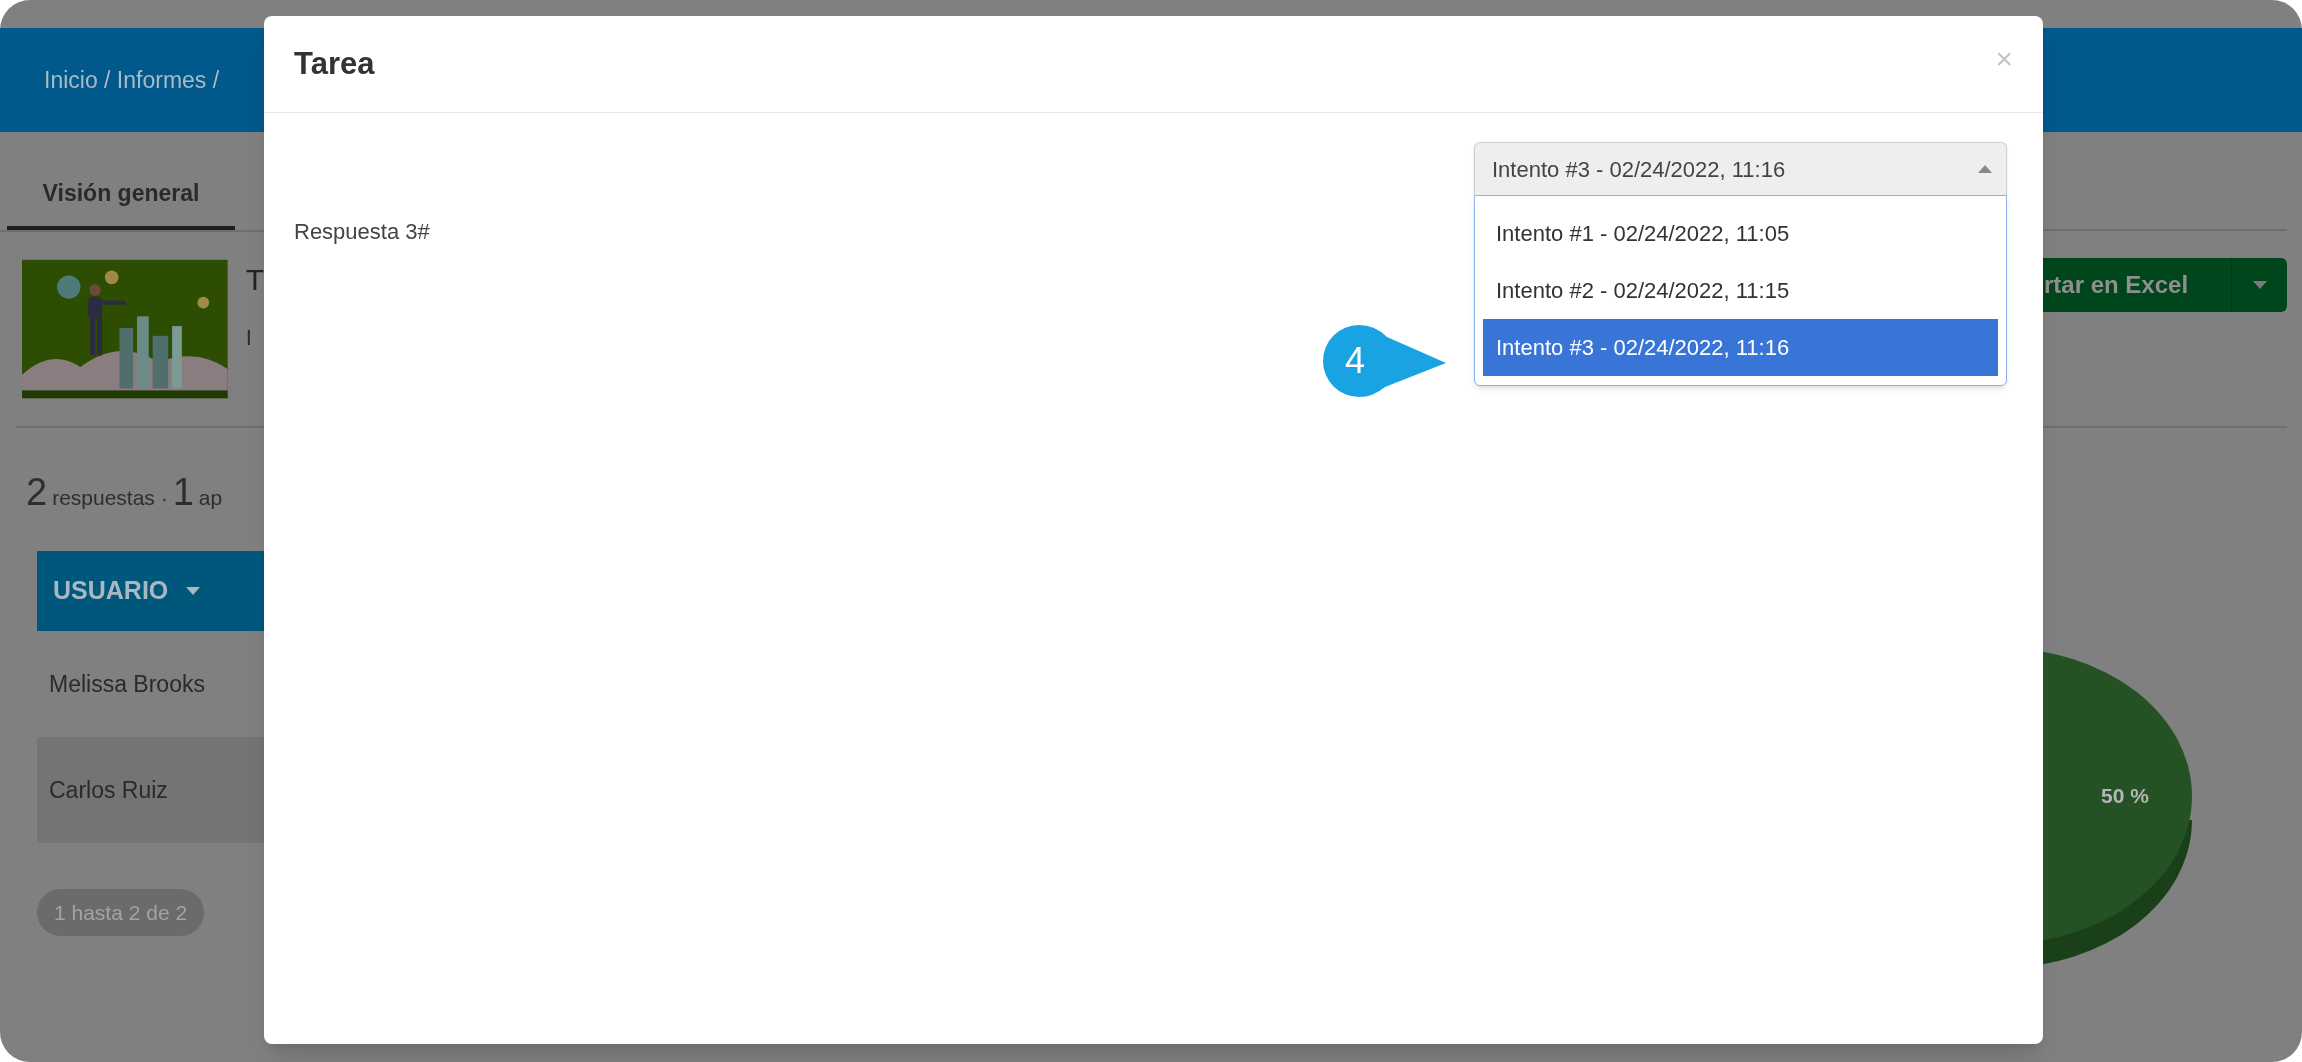 This screenshot has width=2302, height=1062. I want to click on pie-label: 50 %, so click(2125, 796).